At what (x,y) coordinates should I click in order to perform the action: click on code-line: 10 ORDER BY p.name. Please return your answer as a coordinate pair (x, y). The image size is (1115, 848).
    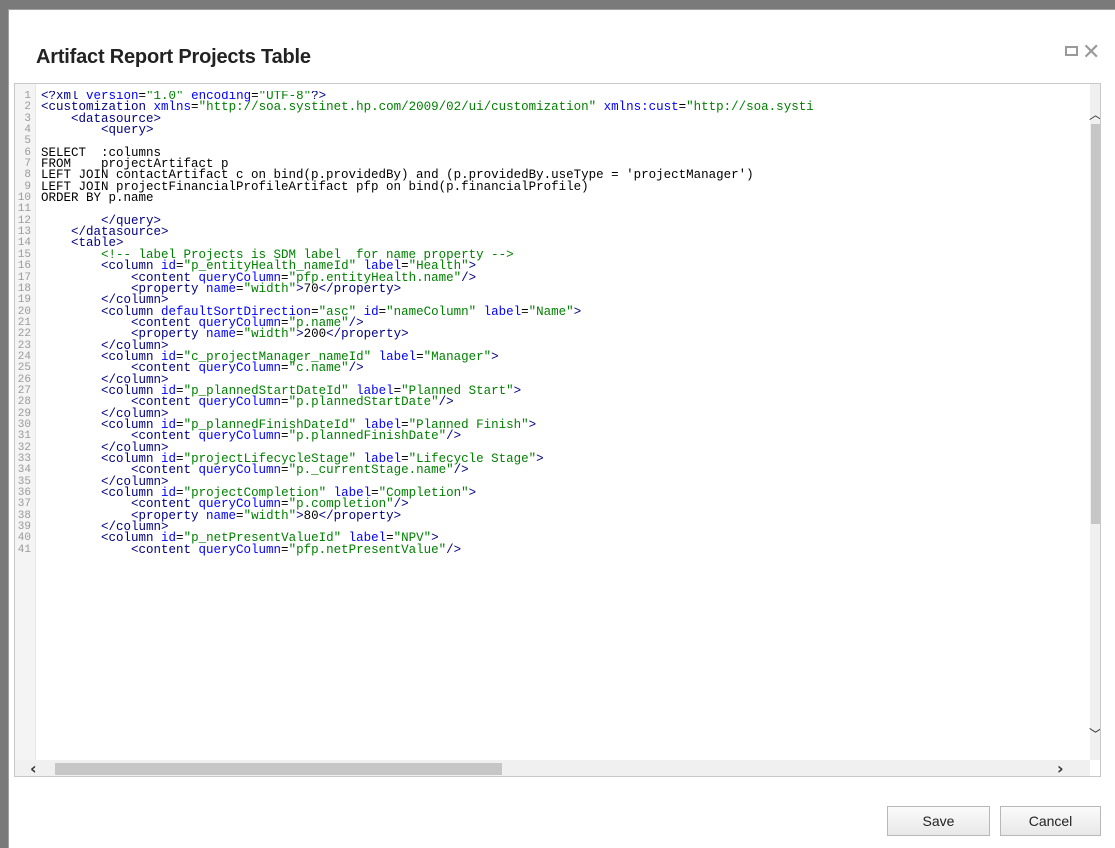
    Looking at the image, I should click on (552, 198).